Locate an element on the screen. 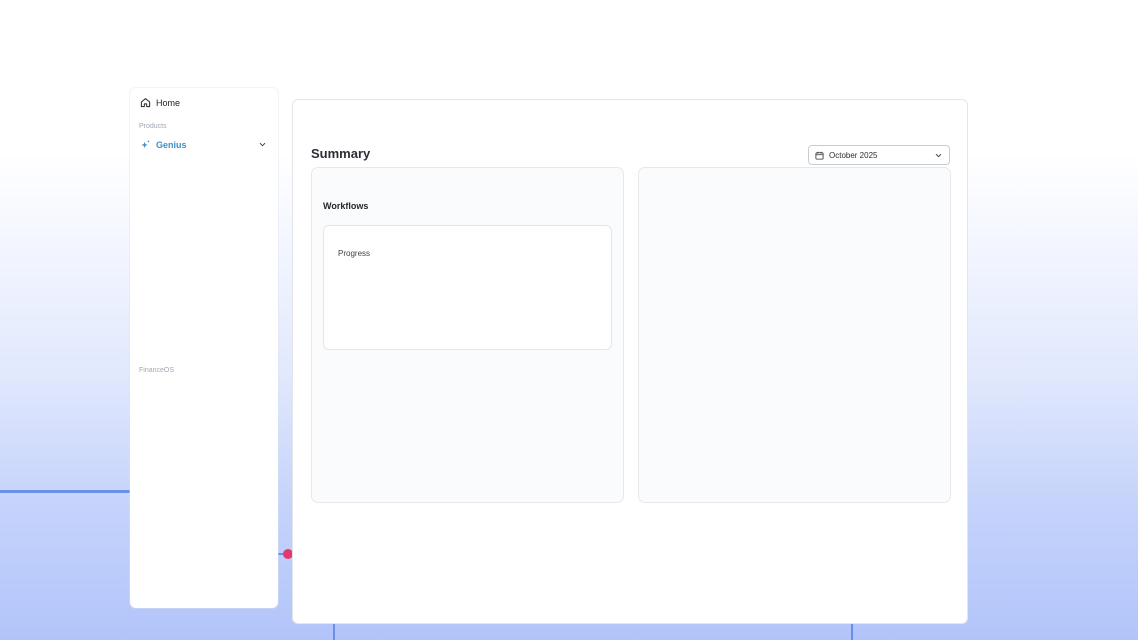  page-title: Summary is located at coordinates (341, 153).